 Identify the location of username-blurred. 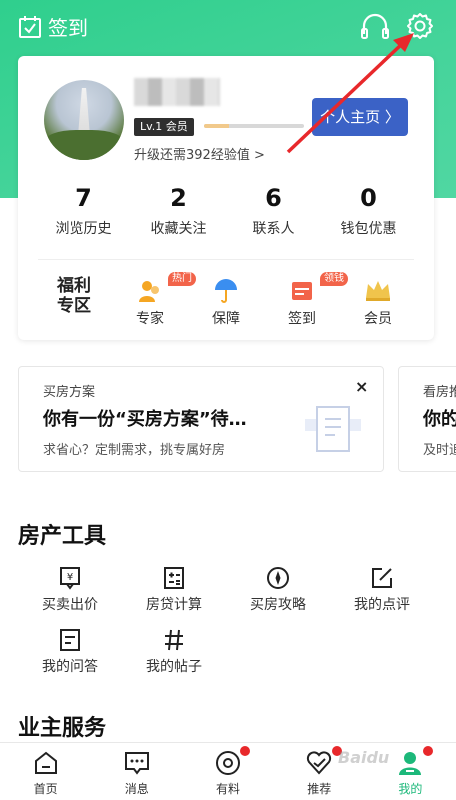
(177, 92).